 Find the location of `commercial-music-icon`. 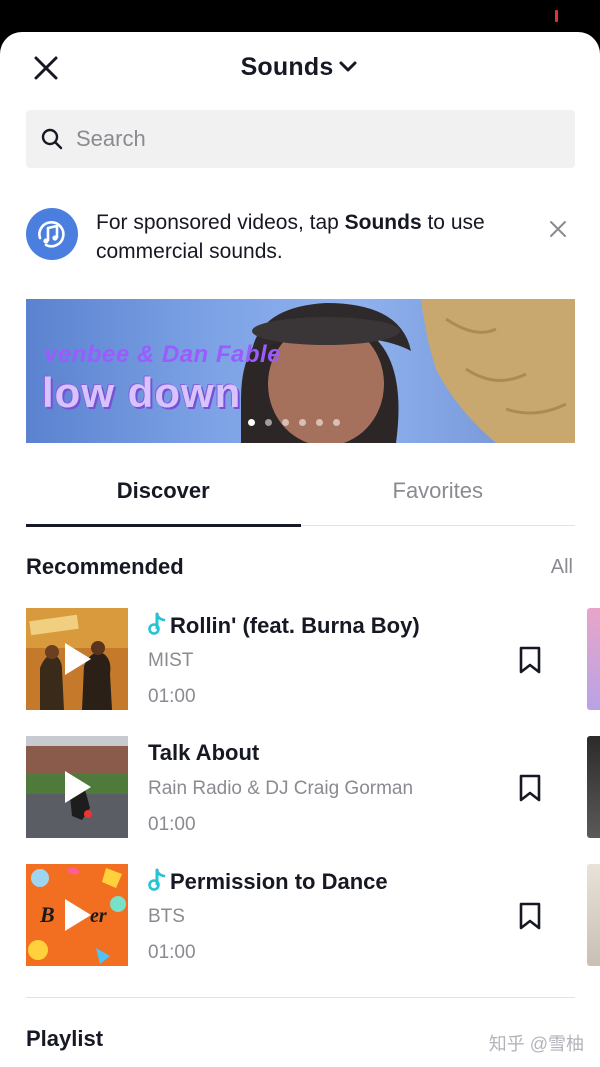

commercial-music-icon is located at coordinates (52, 234).